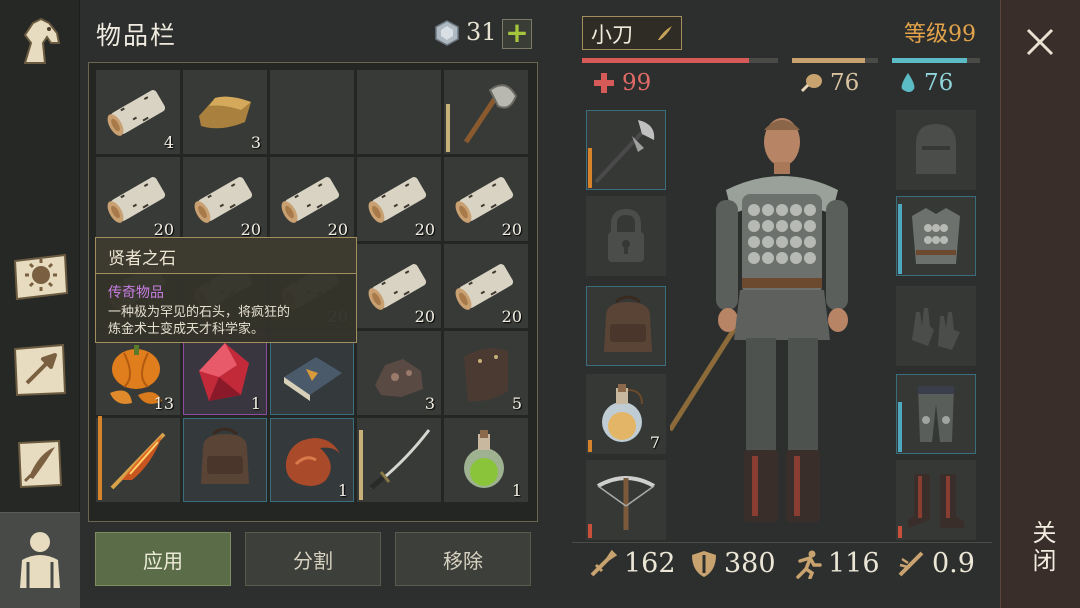 The image size is (1080, 608). Describe the element at coordinates (940, 34) in the screenshot. I see `character-level: 等级99` at that location.